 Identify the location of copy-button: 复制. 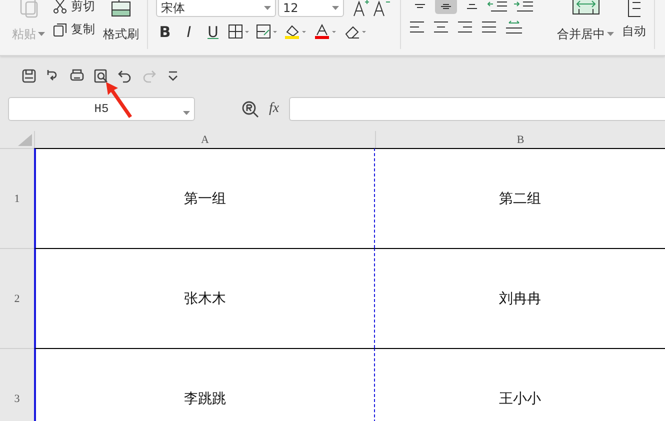
(83, 29).